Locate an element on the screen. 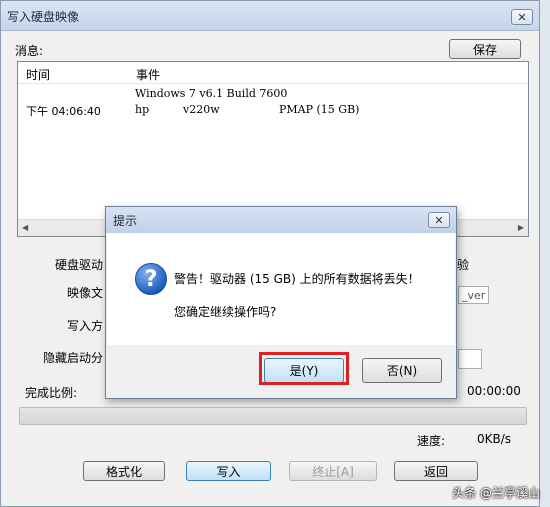 The height and width of the screenshot is (507, 550). write-method-label: 写入方 is located at coordinates (85, 326).